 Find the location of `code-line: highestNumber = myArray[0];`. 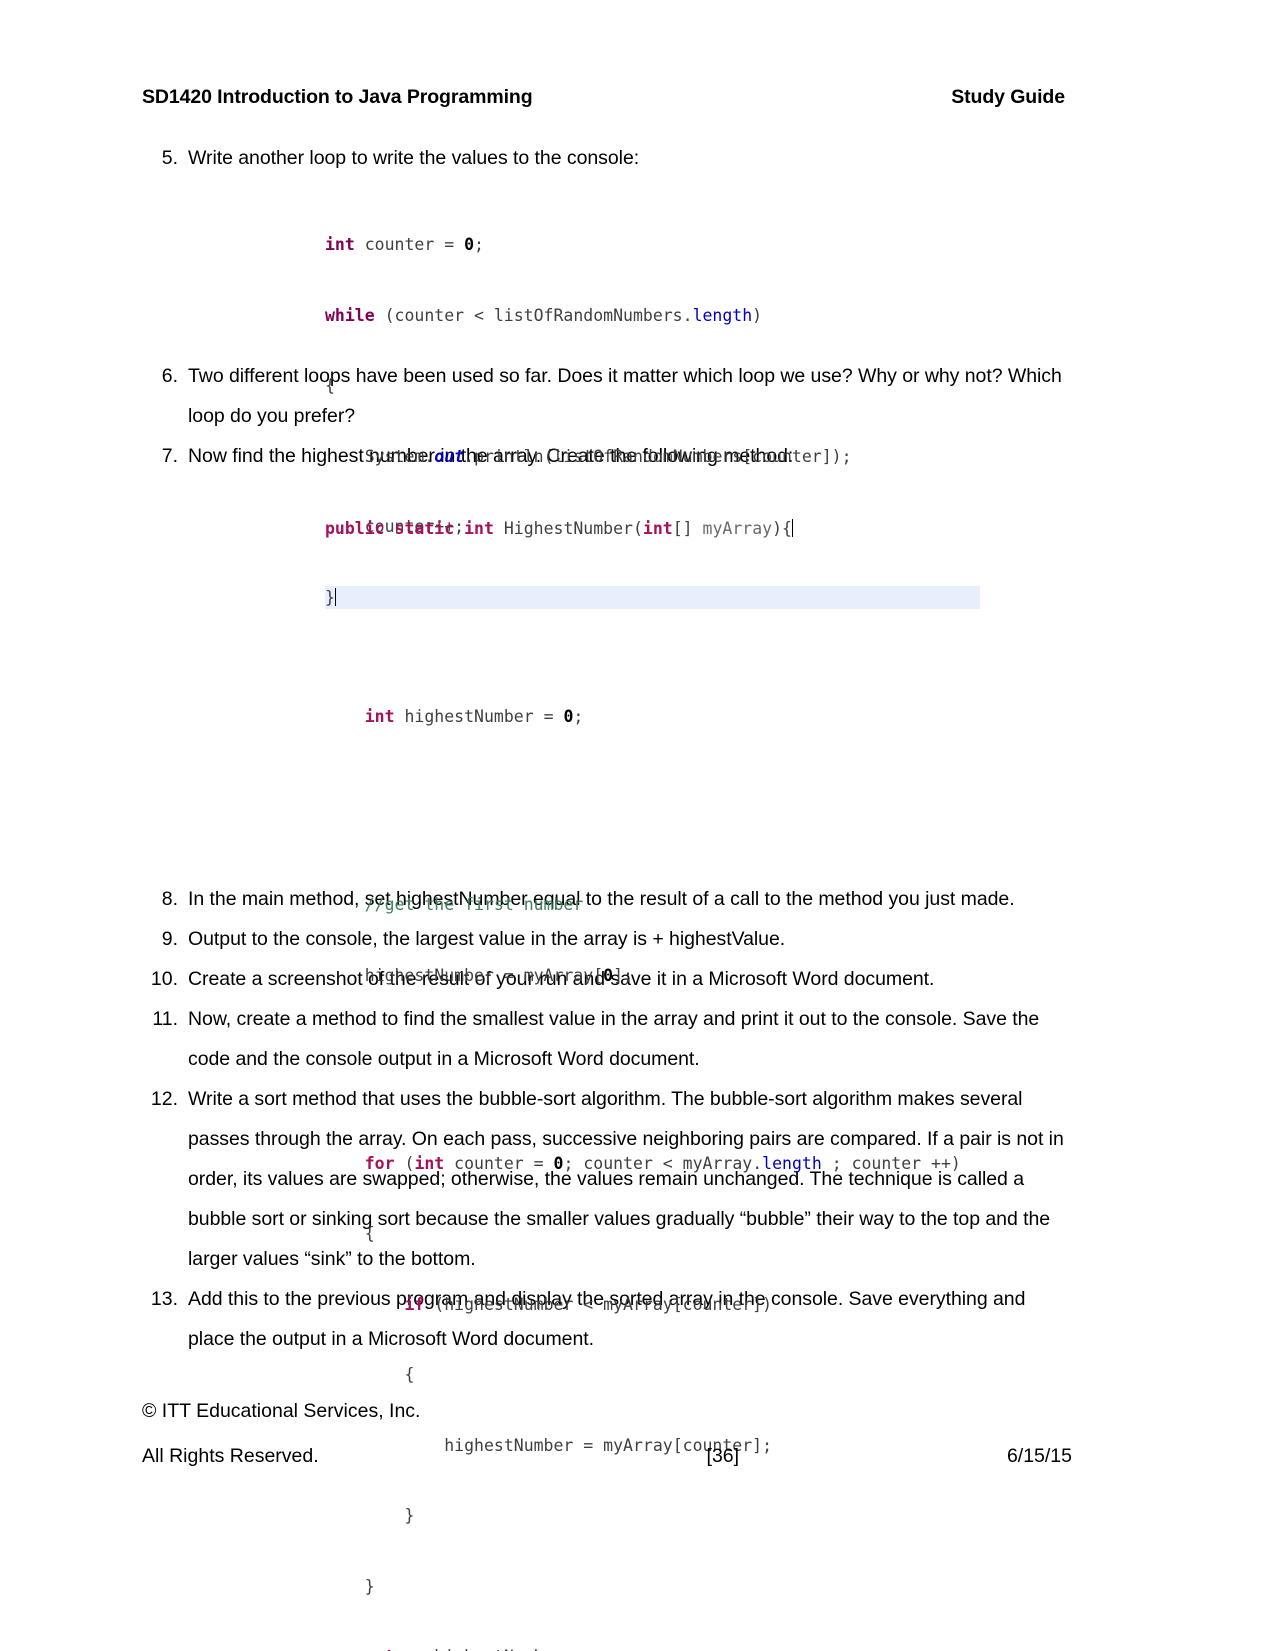

code-line: highestNumber = myArray[0]; is located at coordinates (690, 976).